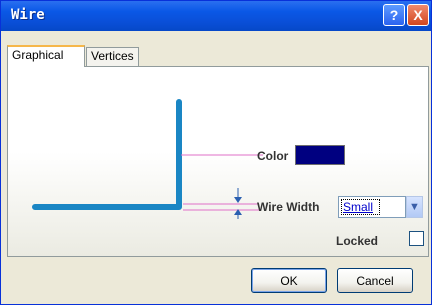  I want to click on wire-width-select: Small, so click(372, 207).